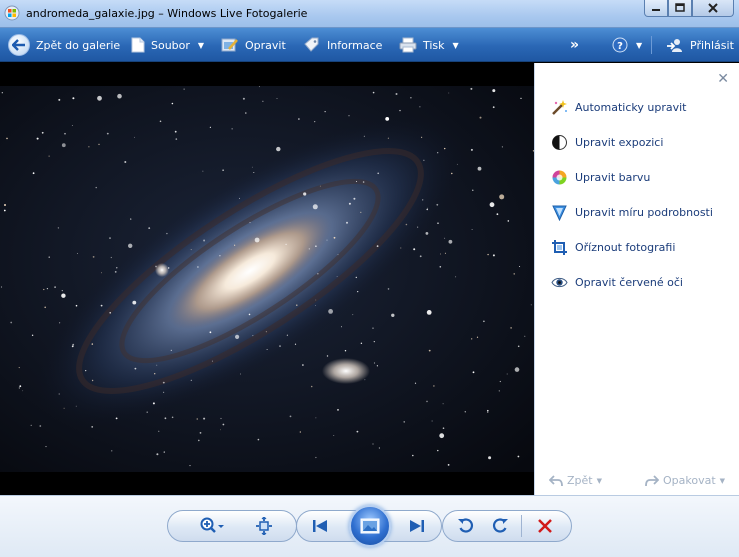 The image size is (739, 557). I want to click on rotate-left-icon, so click(466, 525).